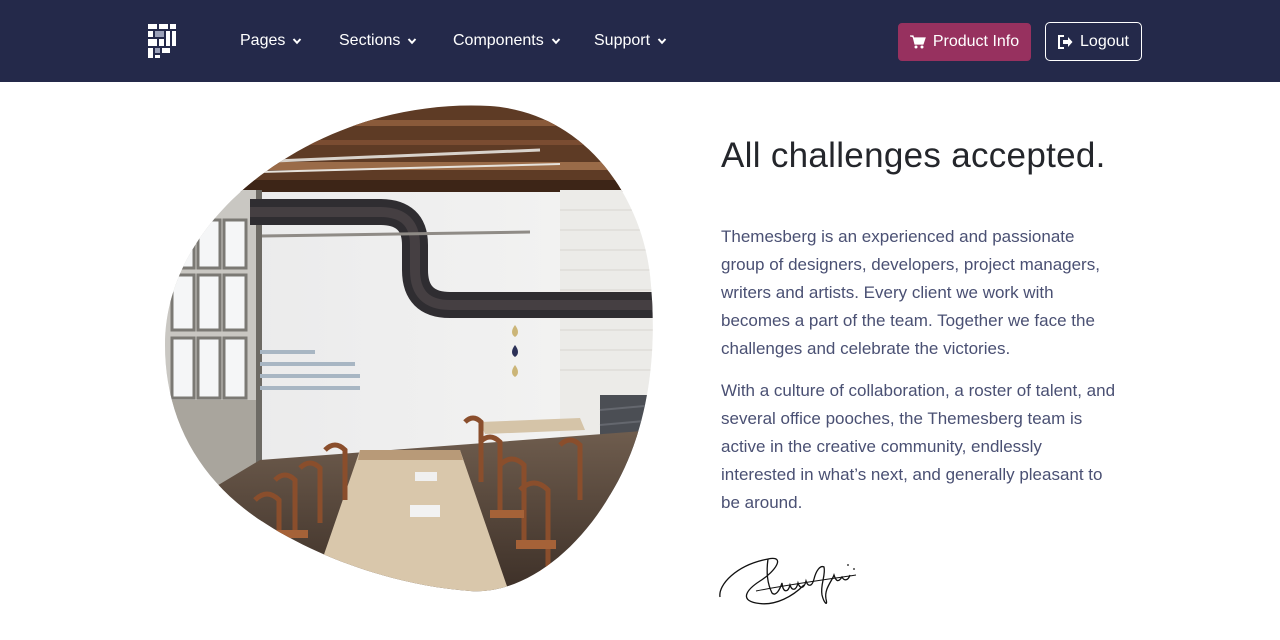  I want to click on product-info-button: Product Info, so click(964, 42).